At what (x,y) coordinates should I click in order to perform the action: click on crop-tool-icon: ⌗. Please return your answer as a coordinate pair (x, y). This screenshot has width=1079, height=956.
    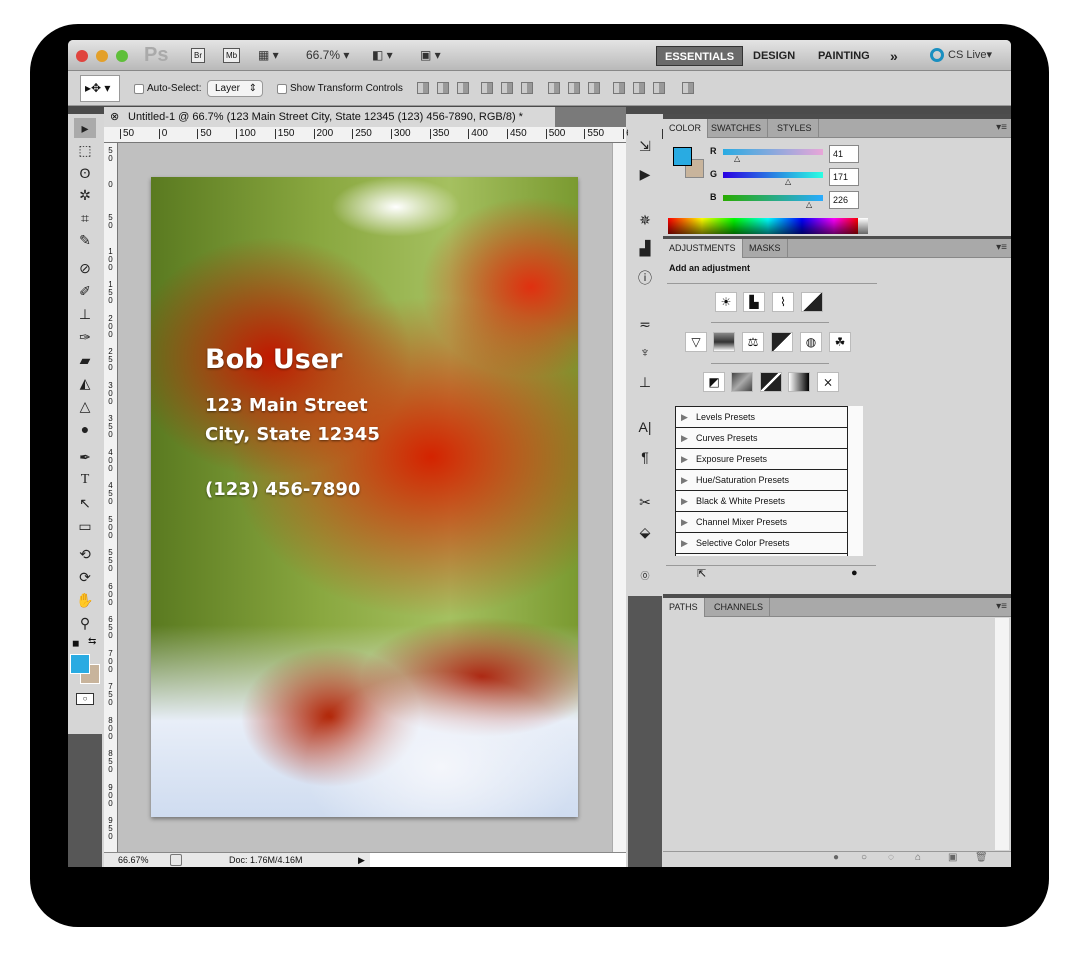
    Looking at the image, I should click on (85, 218).